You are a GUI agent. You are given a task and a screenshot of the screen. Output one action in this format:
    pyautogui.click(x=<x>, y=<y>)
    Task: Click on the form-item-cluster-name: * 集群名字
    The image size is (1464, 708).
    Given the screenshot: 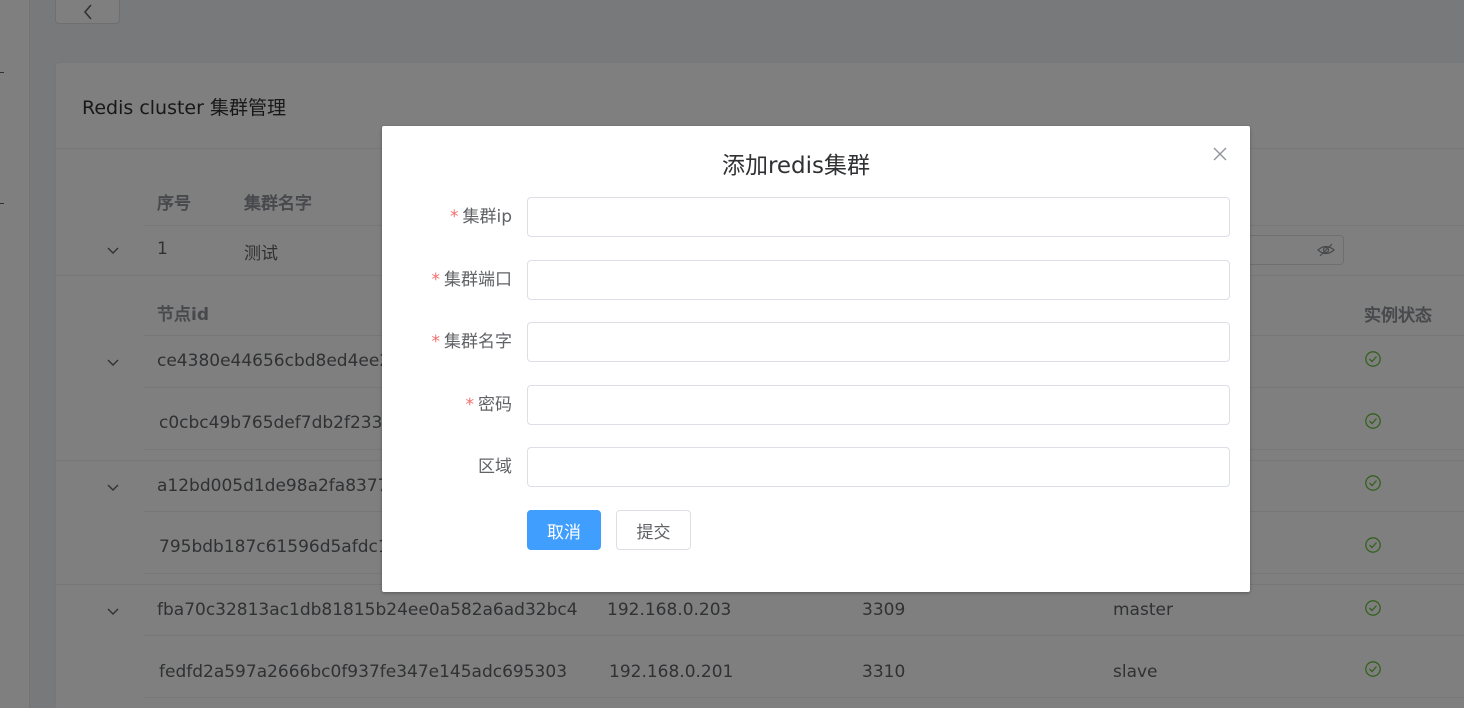 What is the action you would take?
    pyautogui.click(x=816, y=342)
    